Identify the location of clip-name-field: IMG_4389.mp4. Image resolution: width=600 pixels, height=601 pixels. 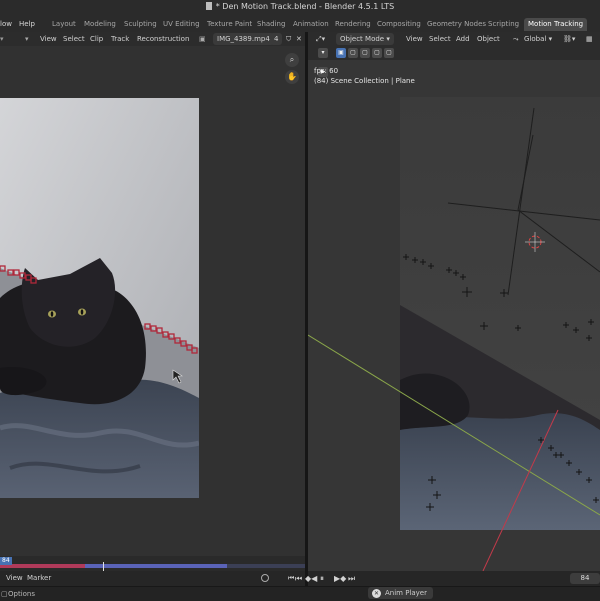
(243, 39).